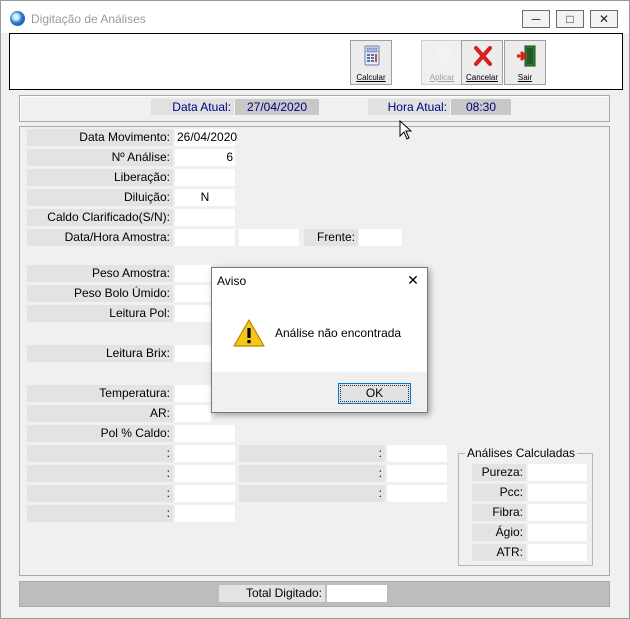 Image resolution: width=630 pixels, height=619 pixels. I want to click on calcular-button: Calcular, so click(371, 62).